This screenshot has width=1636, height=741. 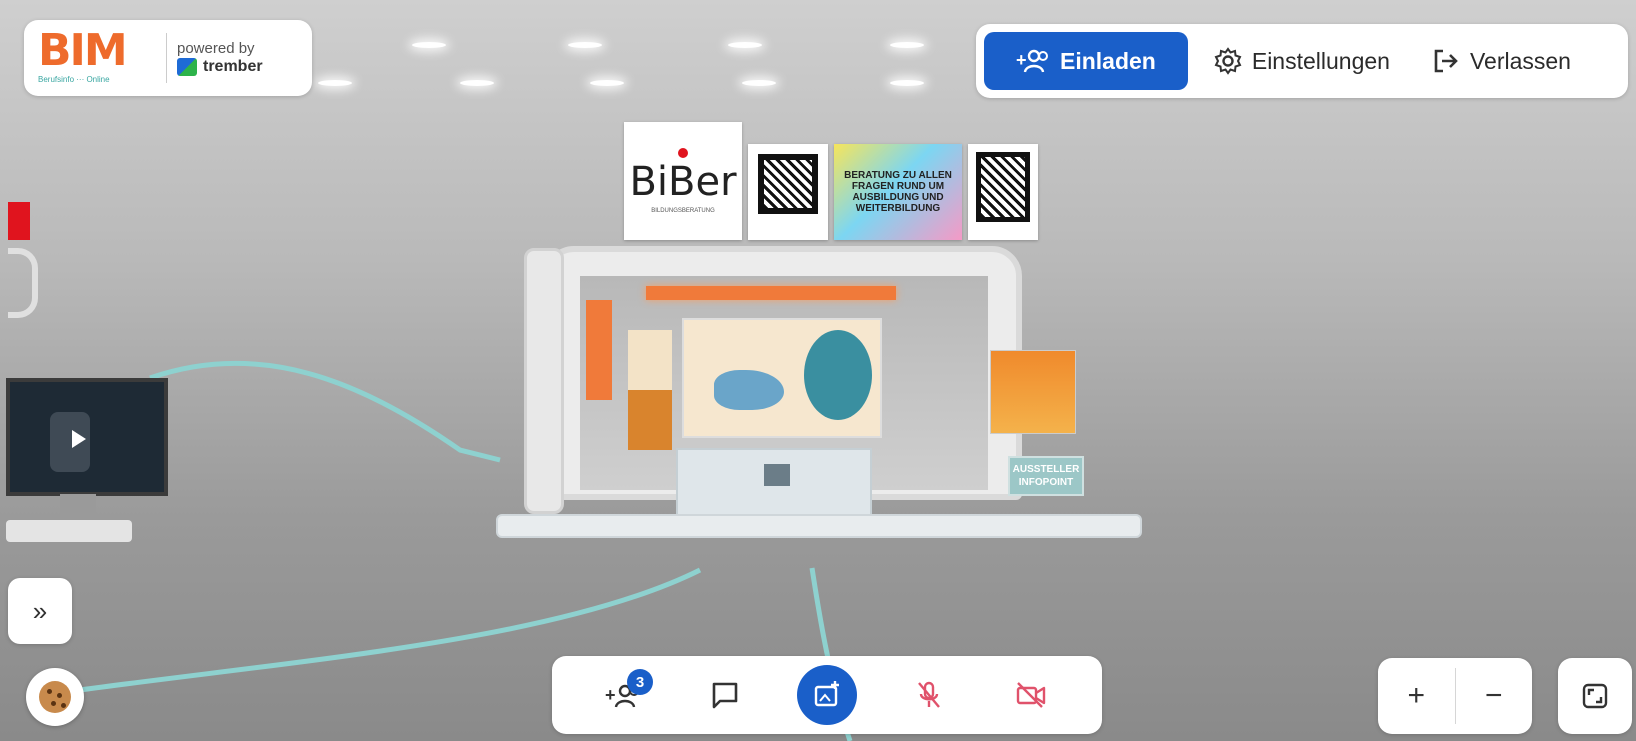 What do you see at coordinates (640, 682) in the screenshot?
I see `participant-count-badge: 3` at bounding box center [640, 682].